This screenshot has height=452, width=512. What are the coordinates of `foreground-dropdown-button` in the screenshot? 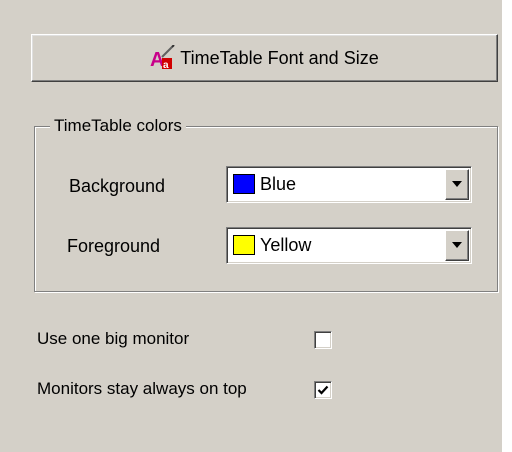 It's located at (457, 245).